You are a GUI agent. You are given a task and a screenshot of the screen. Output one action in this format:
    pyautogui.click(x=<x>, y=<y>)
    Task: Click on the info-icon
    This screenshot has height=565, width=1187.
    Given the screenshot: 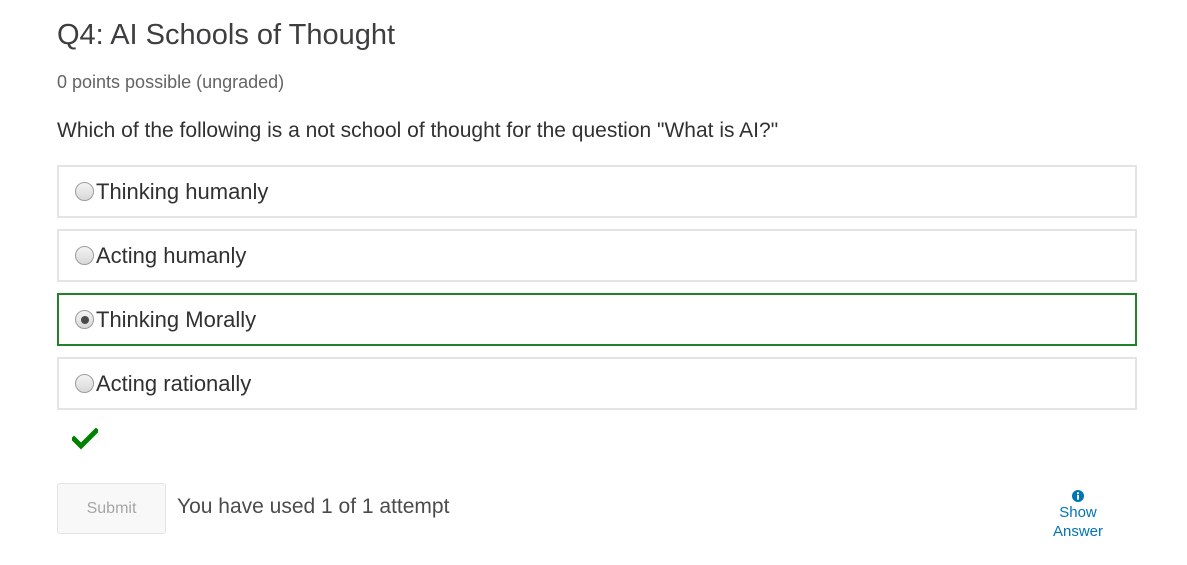 What is the action you would take?
    pyautogui.click(x=1078, y=496)
    